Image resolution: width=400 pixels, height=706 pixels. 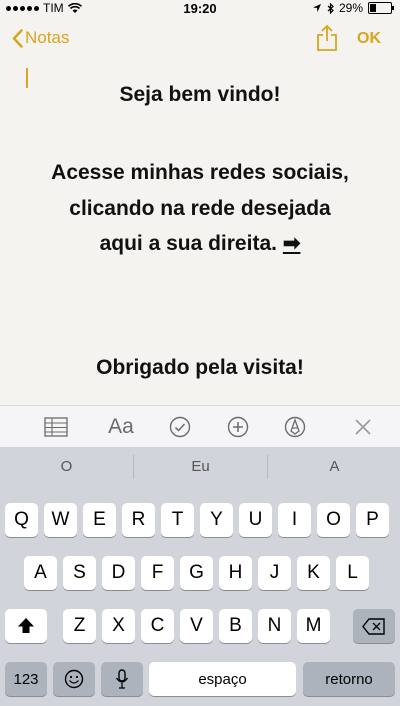 I want to click on suggestion-bar: O Eu A, so click(x=200, y=467).